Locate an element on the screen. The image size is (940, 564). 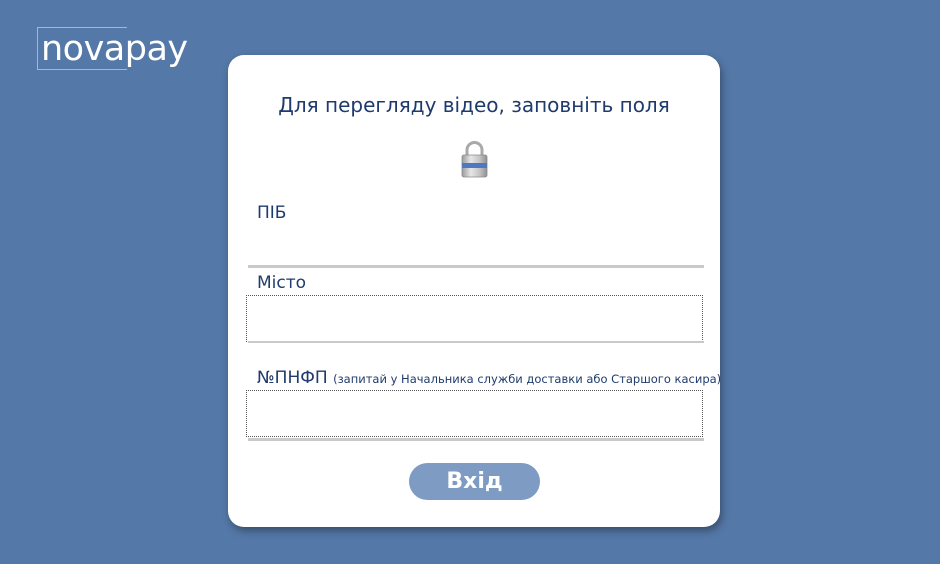
novapay-logo: novapay is located at coordinates (114, 49).